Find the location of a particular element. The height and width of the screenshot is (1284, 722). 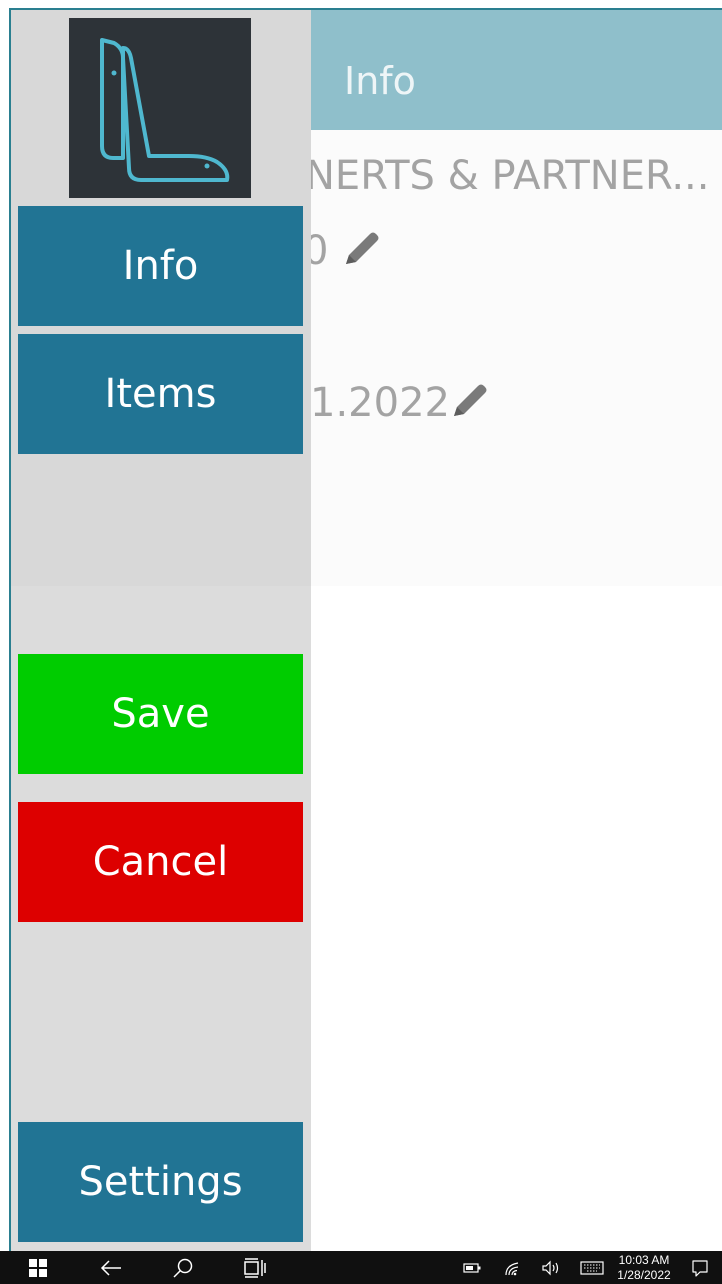

clock-time: 10:03 AM is located at coordinates (644, 1260).